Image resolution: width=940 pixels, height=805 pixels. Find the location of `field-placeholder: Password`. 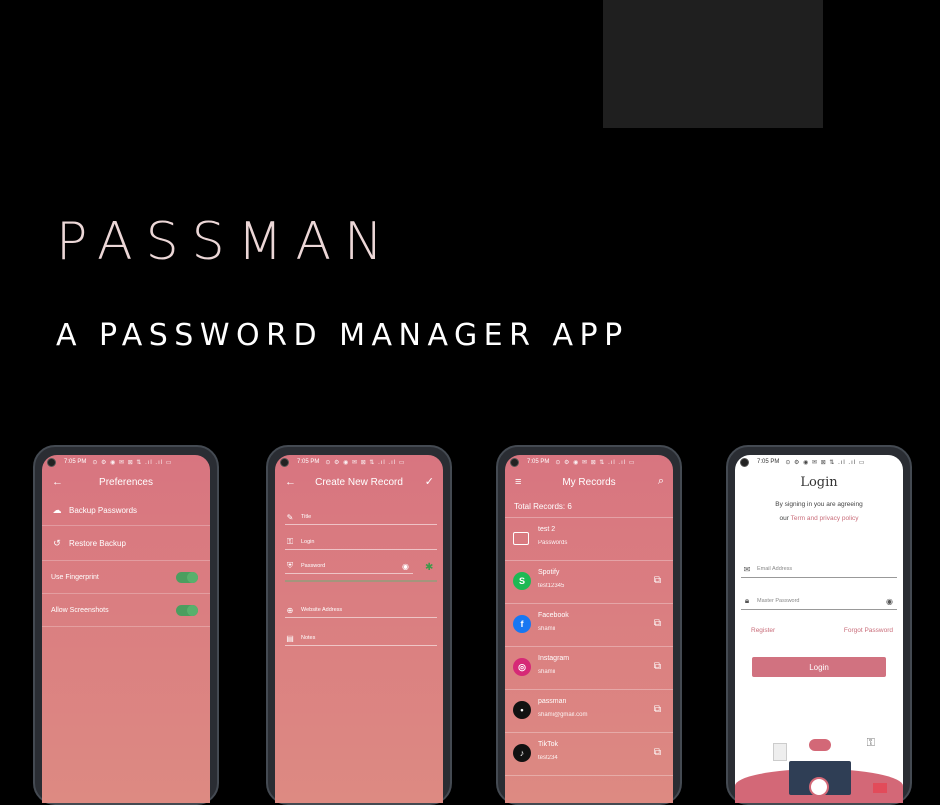

field-placeholder: Password is located at coordinates (313, 566).